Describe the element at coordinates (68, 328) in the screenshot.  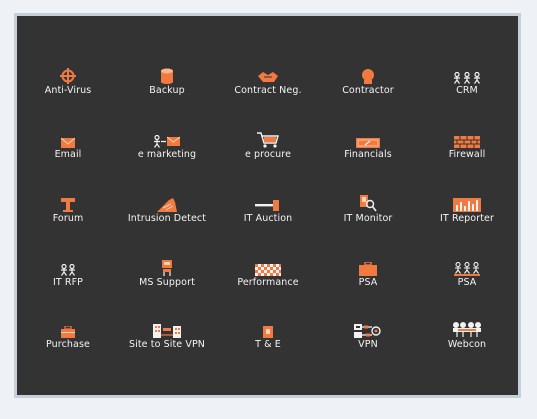
I see `shopping-bag-icon` at that location.